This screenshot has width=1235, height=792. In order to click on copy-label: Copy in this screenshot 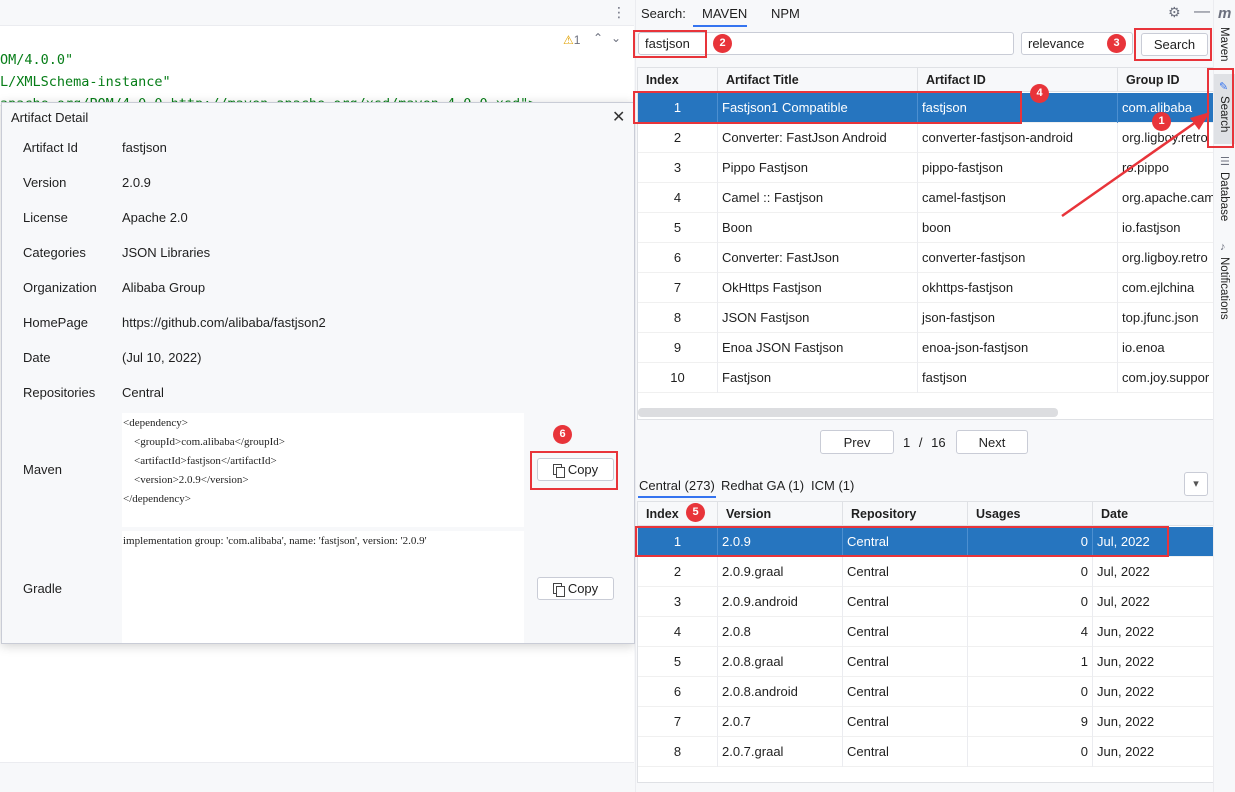, I will do `click(583, 588)`.